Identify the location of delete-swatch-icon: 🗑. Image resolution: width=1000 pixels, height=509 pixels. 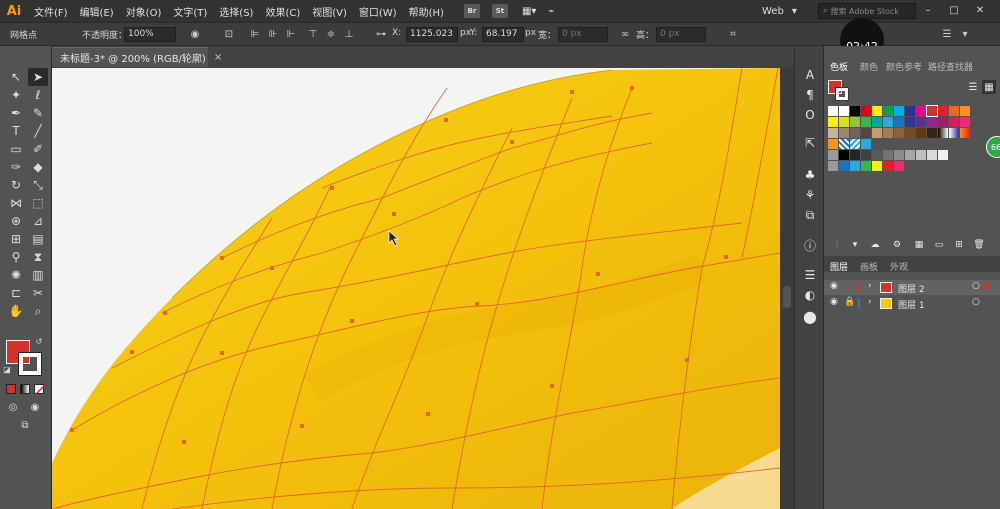
(979, 245).